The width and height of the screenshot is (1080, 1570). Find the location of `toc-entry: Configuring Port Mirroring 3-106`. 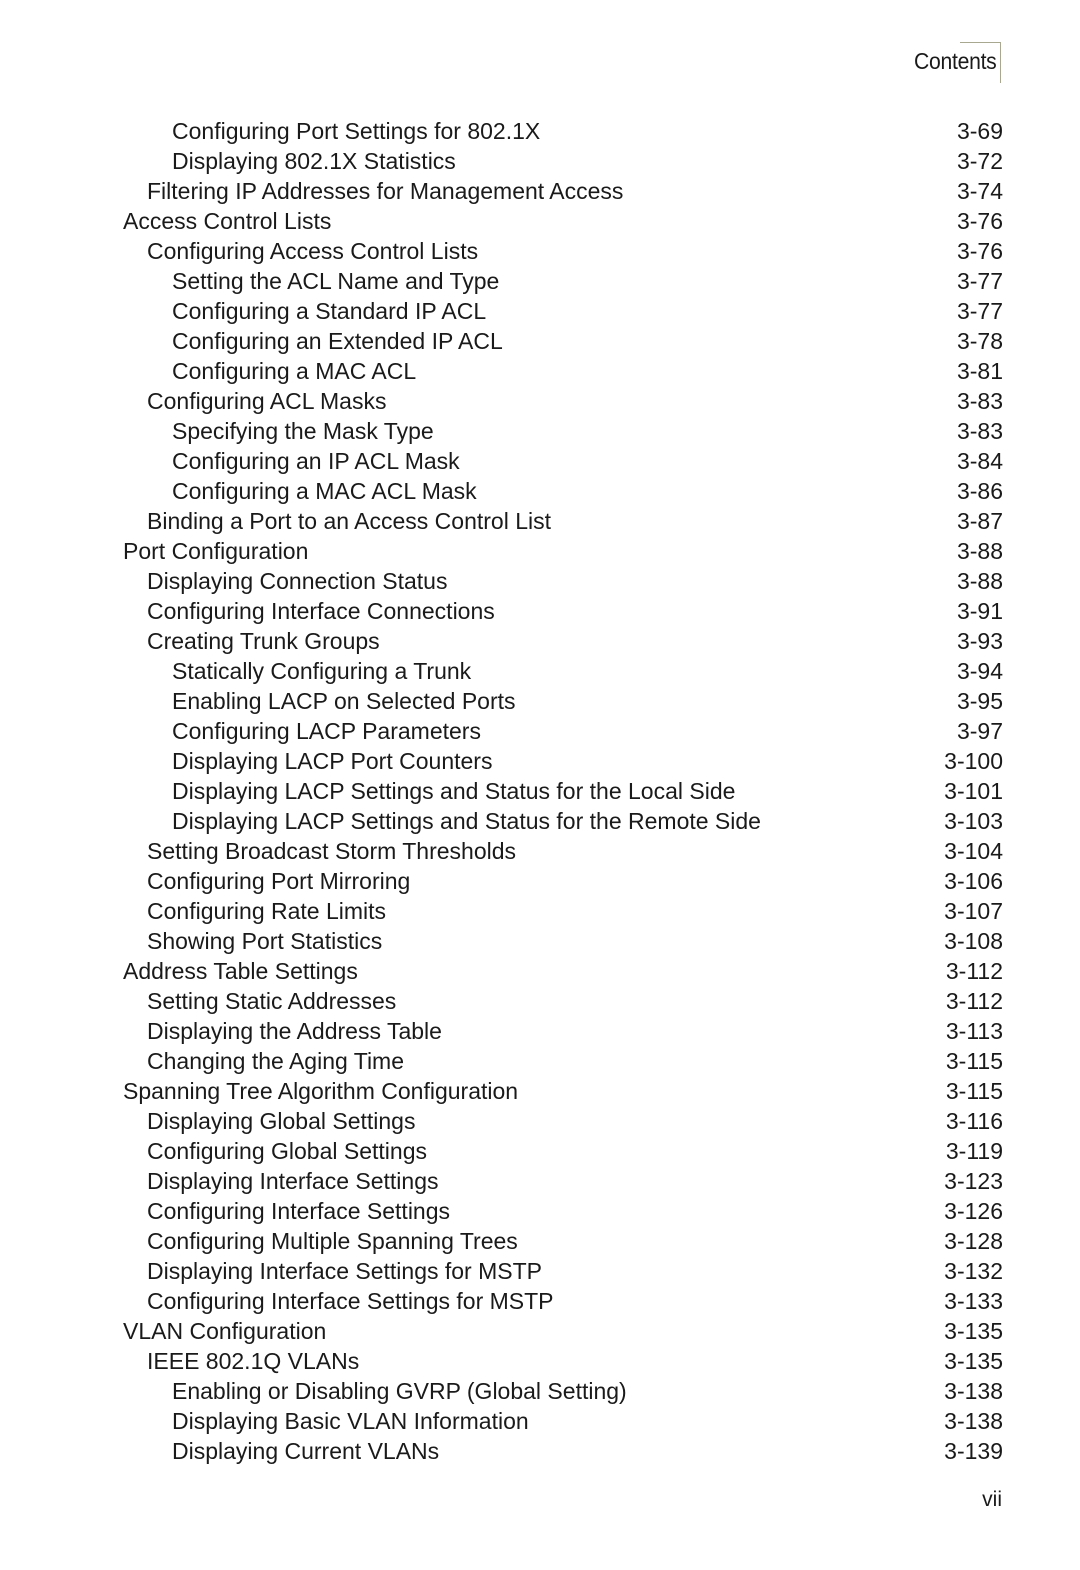

toc-entry: Configuring Port Mirroring 3-106 is located at coordinates (563, 881).